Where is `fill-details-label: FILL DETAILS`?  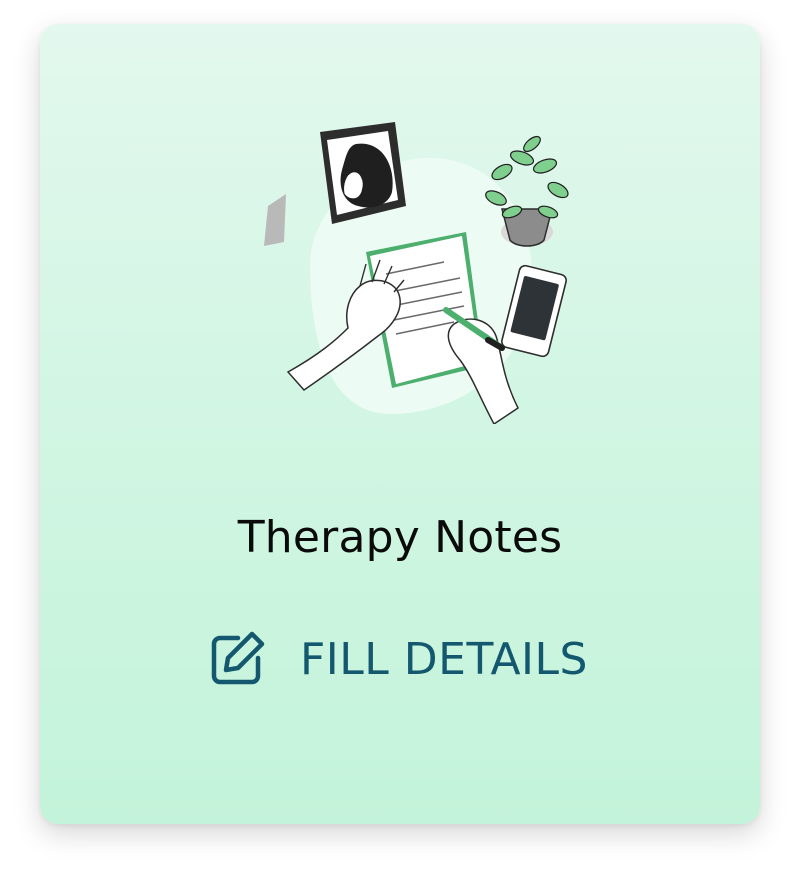
fill-details-label: FILL DETAILS is located at coordinates (444, 659).